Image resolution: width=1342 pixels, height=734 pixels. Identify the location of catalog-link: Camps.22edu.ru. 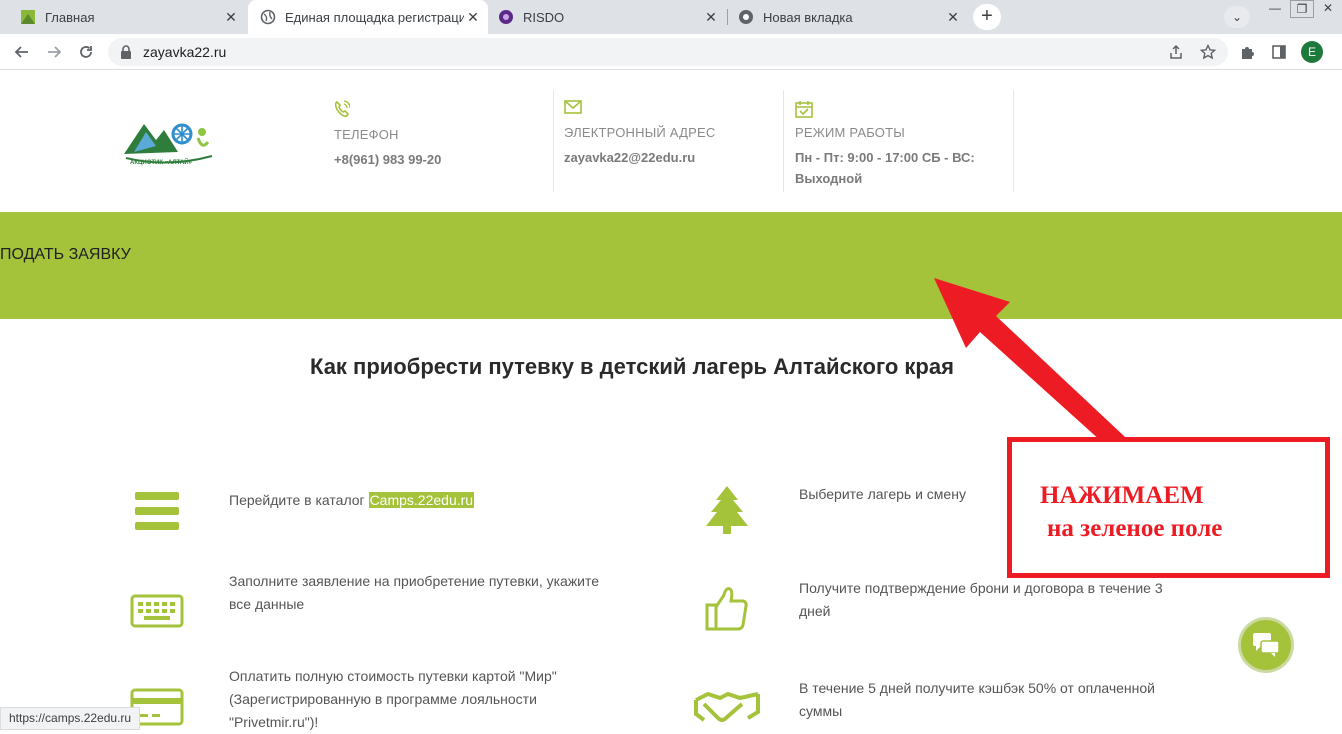
(421, 500).